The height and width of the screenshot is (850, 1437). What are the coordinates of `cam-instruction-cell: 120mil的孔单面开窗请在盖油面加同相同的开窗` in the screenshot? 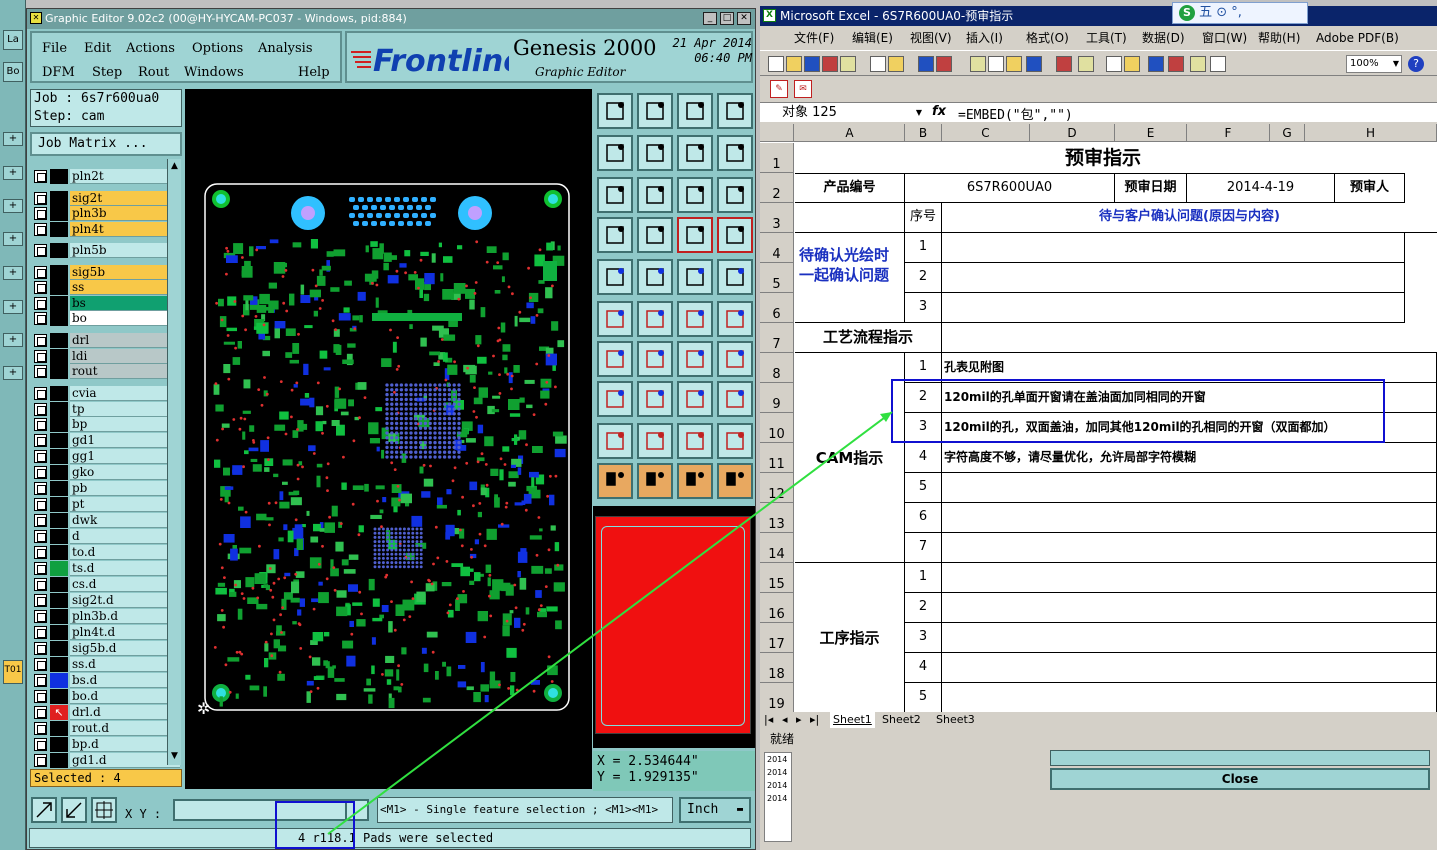 It's located at (1189, 398).